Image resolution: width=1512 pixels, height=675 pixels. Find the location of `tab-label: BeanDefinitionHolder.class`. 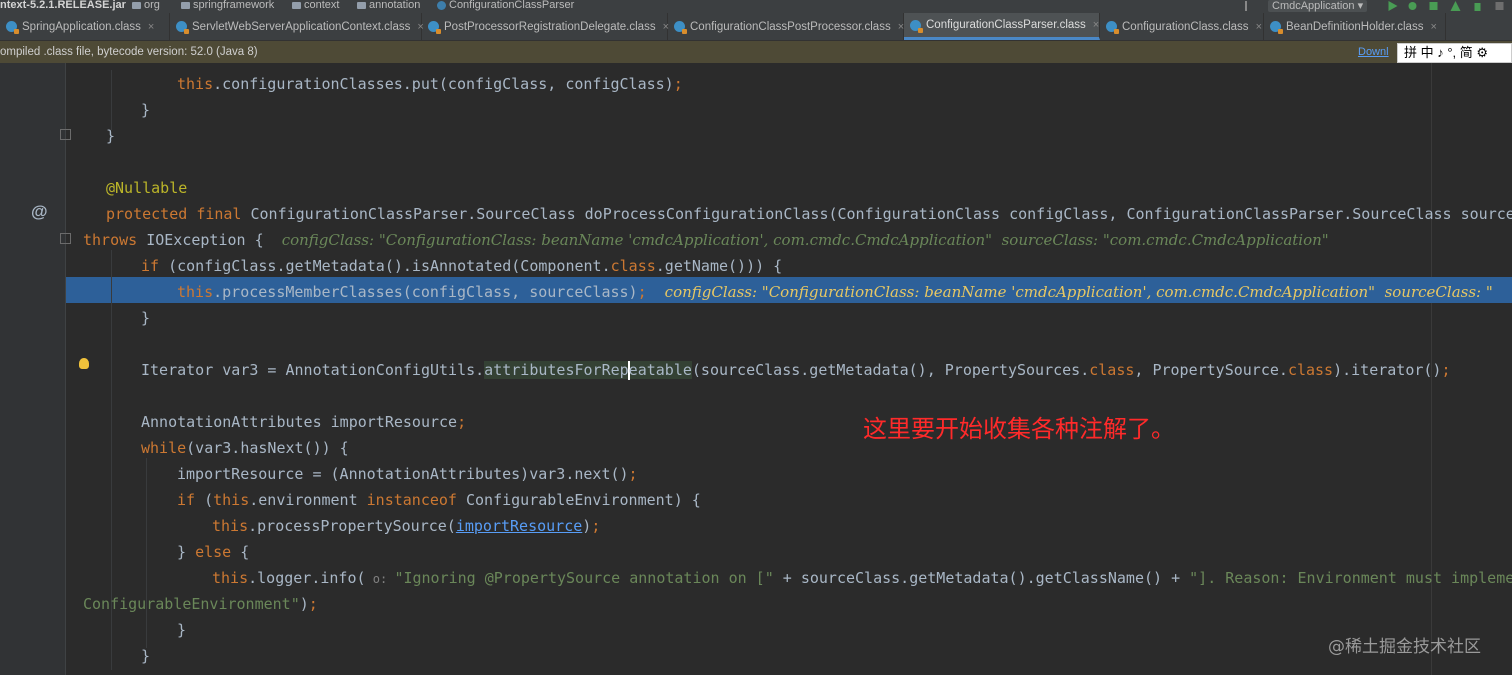

tab-label: BeanDefinitionHolder.class is located at coordinates (1355, 26).